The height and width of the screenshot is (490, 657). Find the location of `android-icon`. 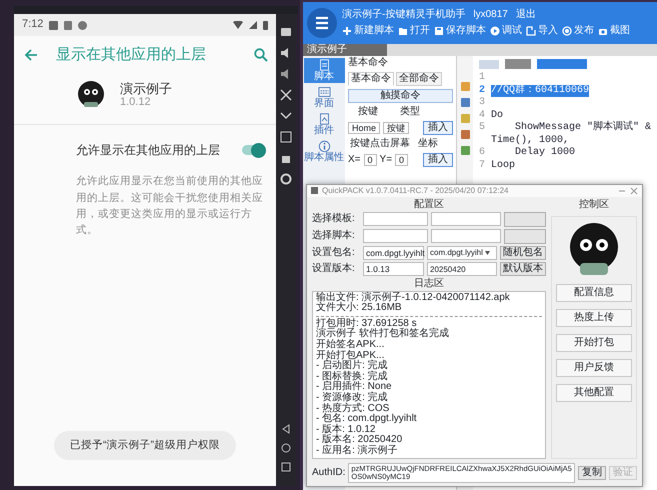

android-icon is located at coordinates (83, 25).